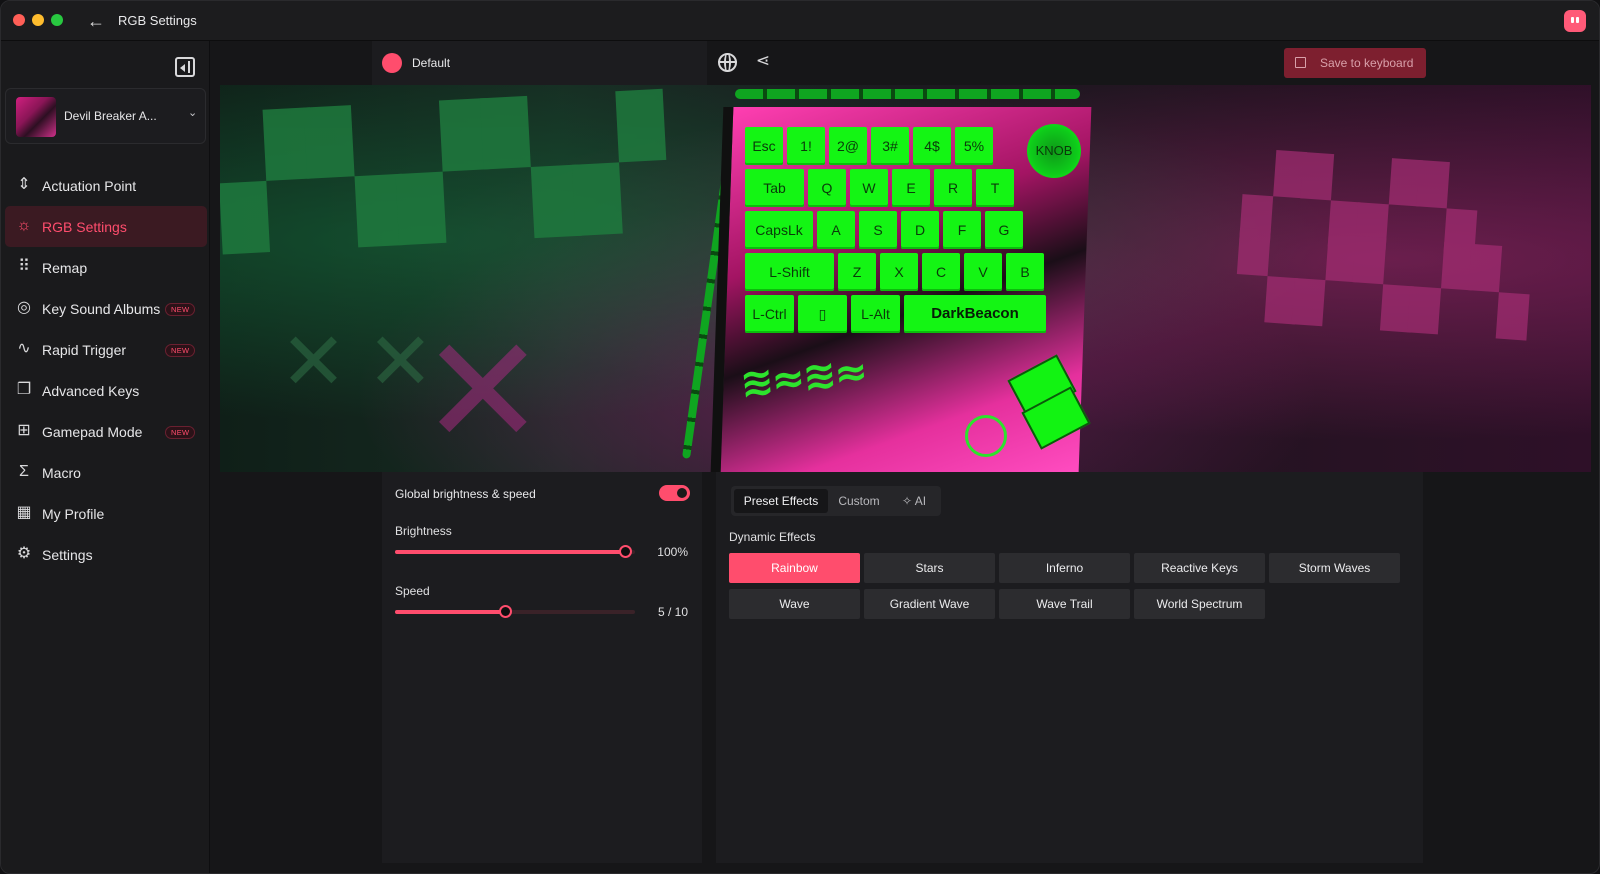  I want to click on sidebar-item-label: Advanced Keys, so click(91, 391).